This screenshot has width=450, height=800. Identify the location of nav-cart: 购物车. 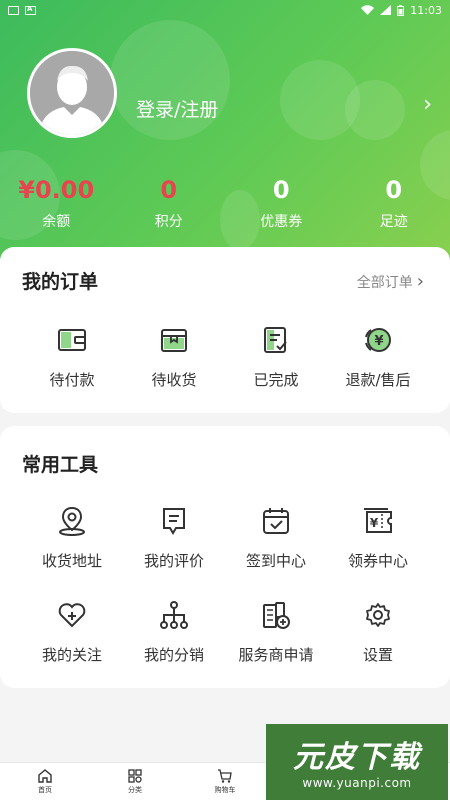
(225, 781).